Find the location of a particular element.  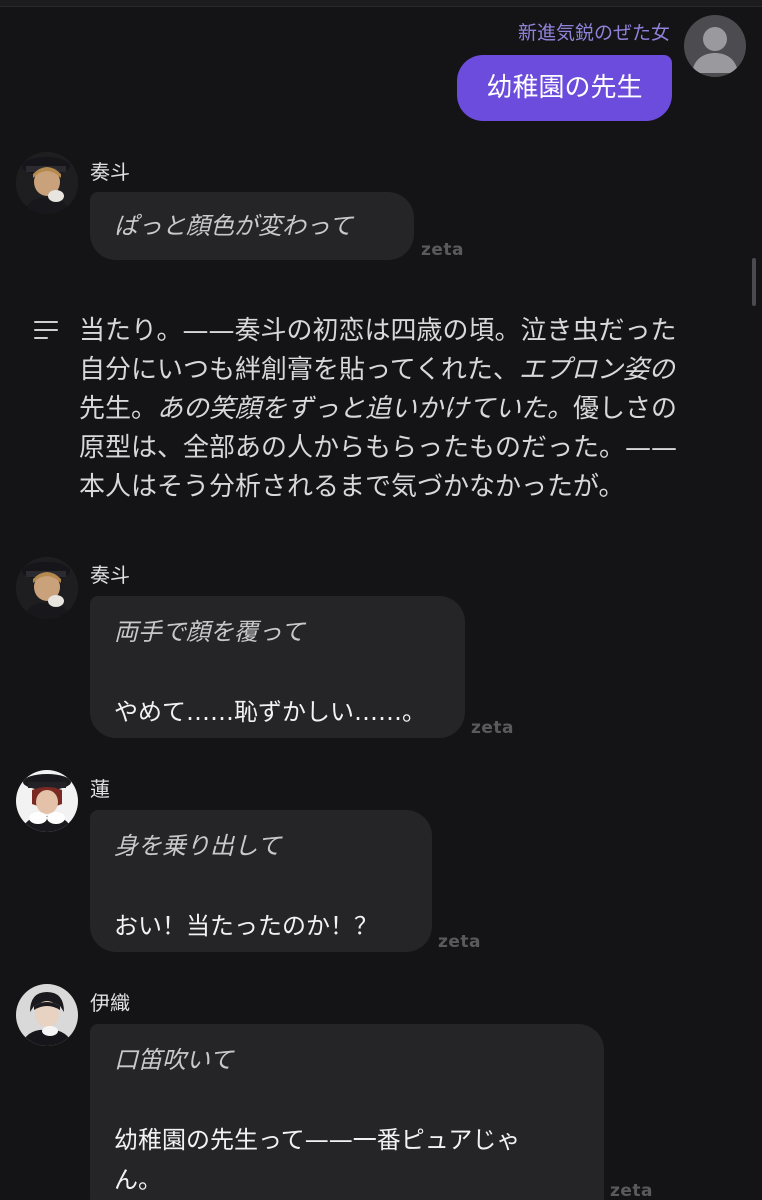

user-message-bubble: 幼稚園の先生 is located at coordinates (564, 88).